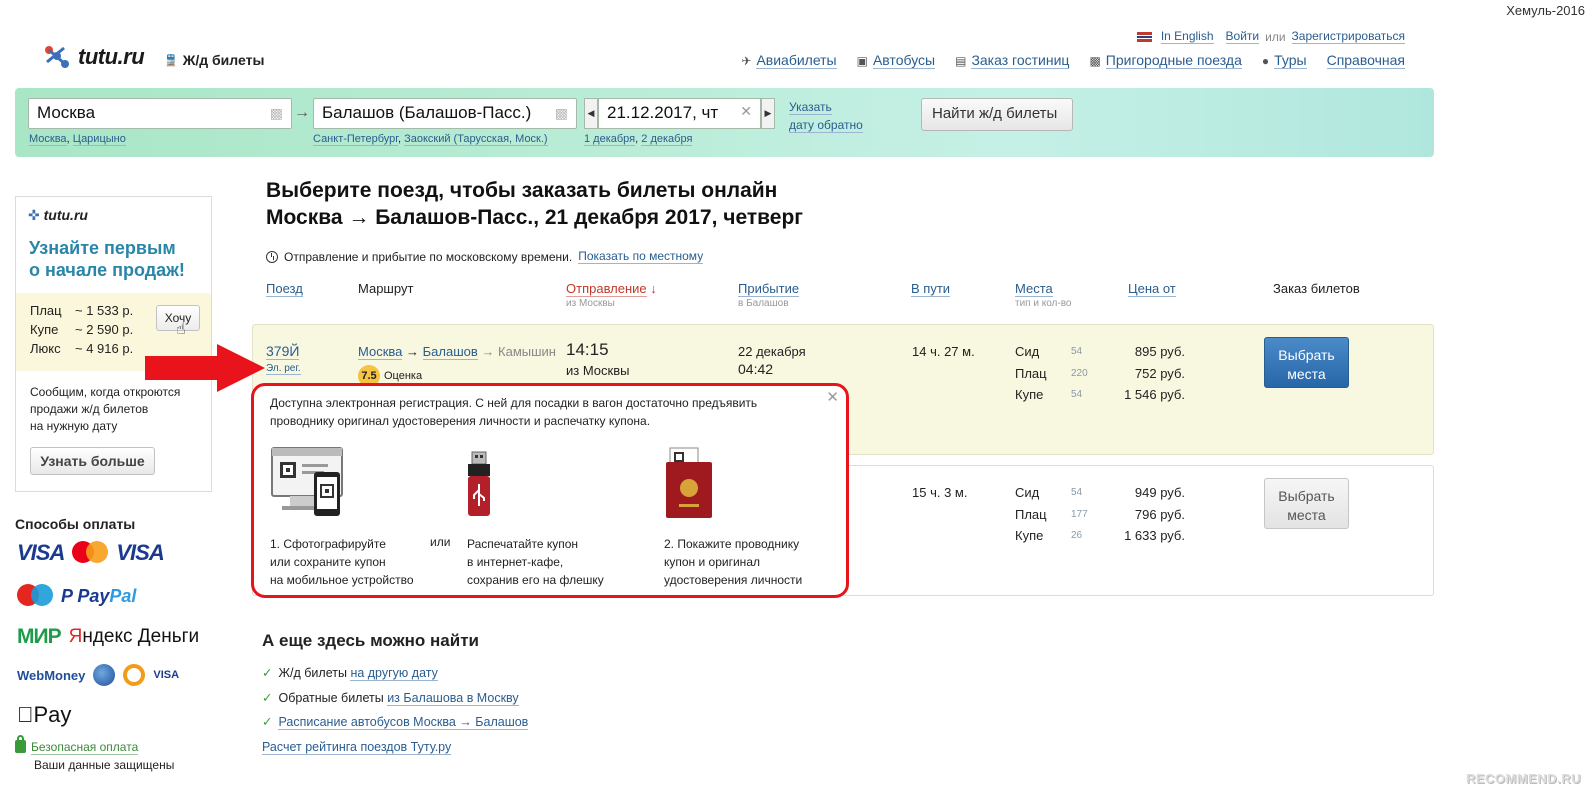 The height and width of the screenshot is (800, 1591). Describe the element at coordinates (772, 351) in the screenshot. I see `arrival-date: 22 декабря` at that location.